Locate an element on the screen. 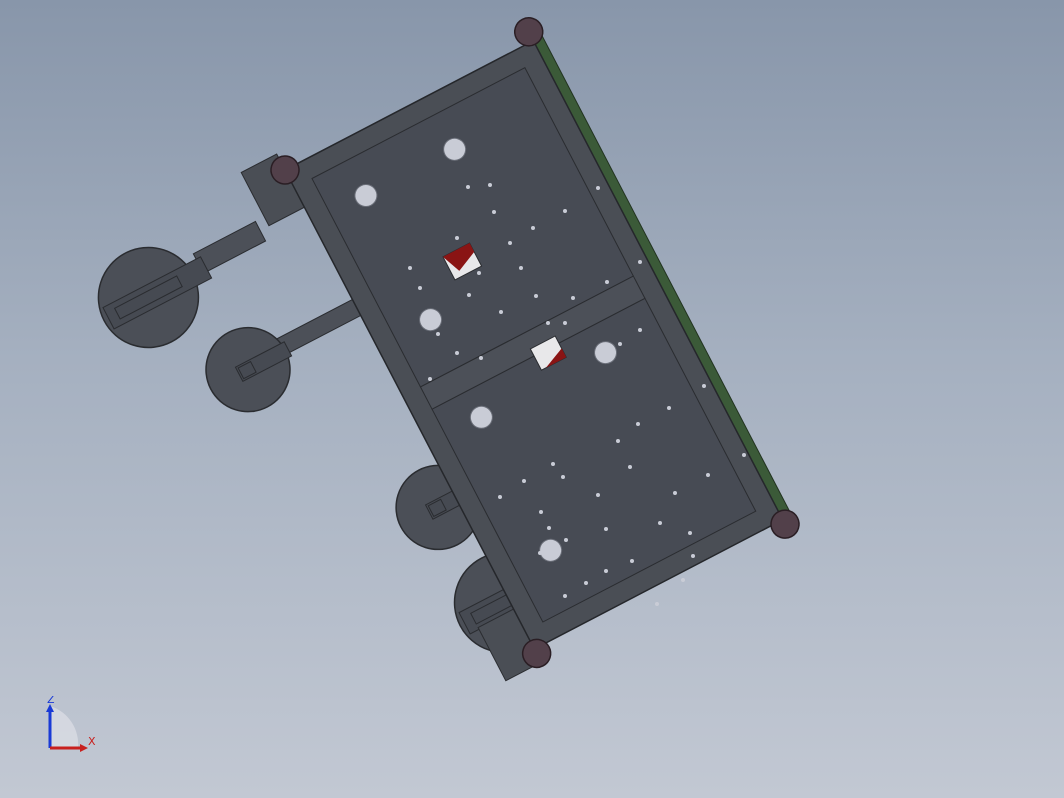 This screenshot has width=1064, height=798. axis-triad: Z X is located at coordinates (68, 726).